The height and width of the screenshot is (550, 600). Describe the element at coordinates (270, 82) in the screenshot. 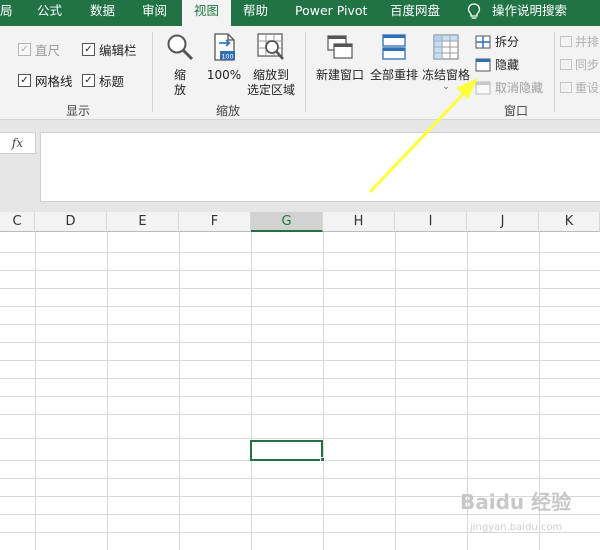

I see `zoom-to-selection-label: 缩放到 选定区域` at that location.